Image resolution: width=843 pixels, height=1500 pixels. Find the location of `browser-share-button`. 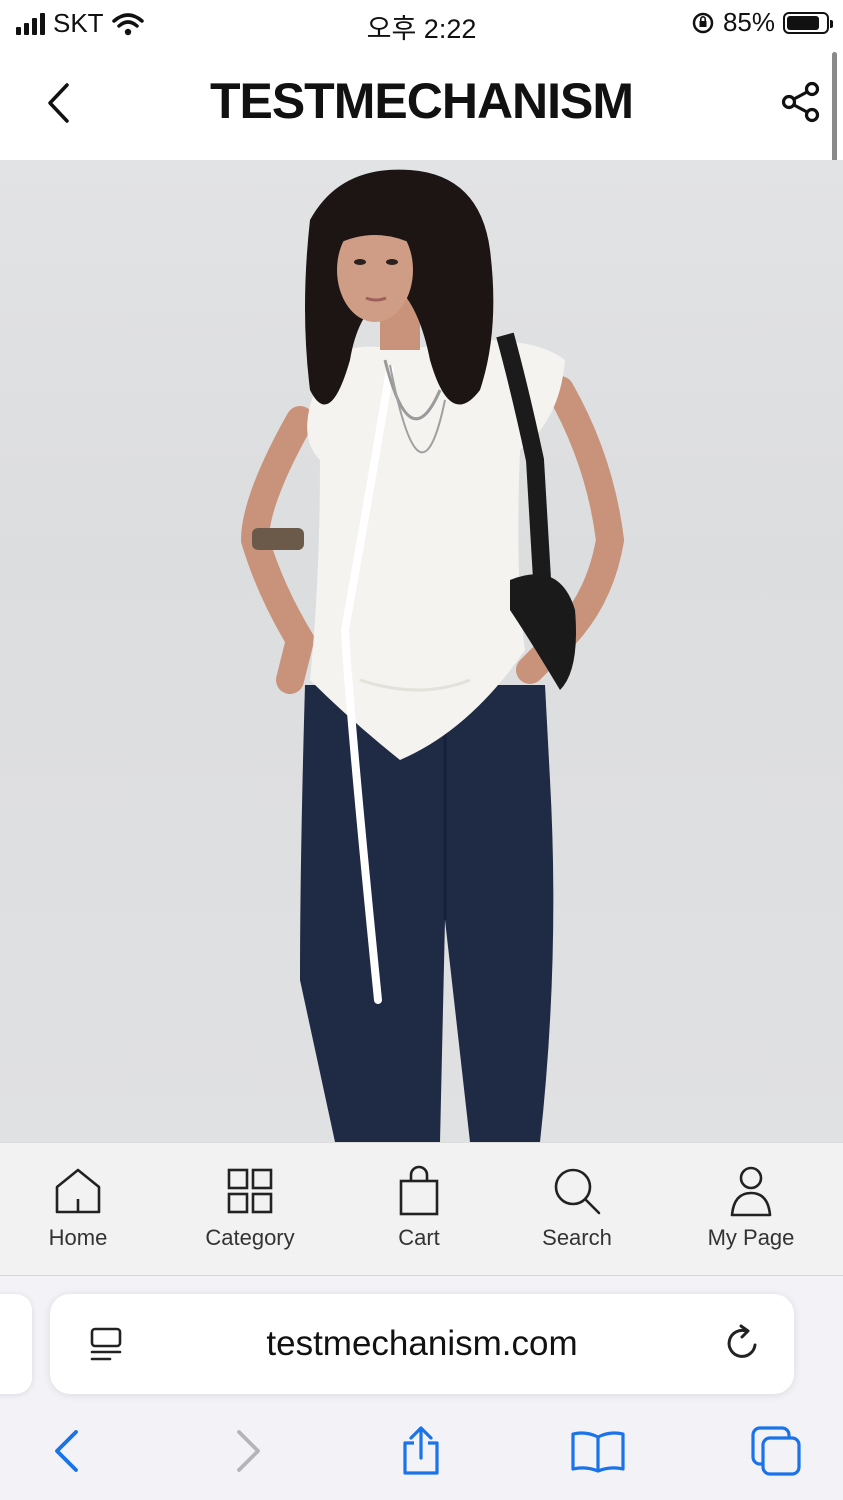

browser-share-button is located at coordinates (421, 1451).